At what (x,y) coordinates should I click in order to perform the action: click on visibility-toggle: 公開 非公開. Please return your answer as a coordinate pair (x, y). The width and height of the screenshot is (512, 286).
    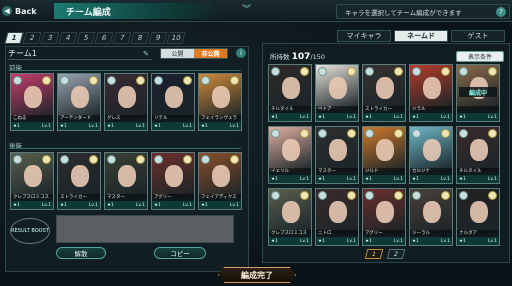
    Looking at the image, I should click on (194, 53).